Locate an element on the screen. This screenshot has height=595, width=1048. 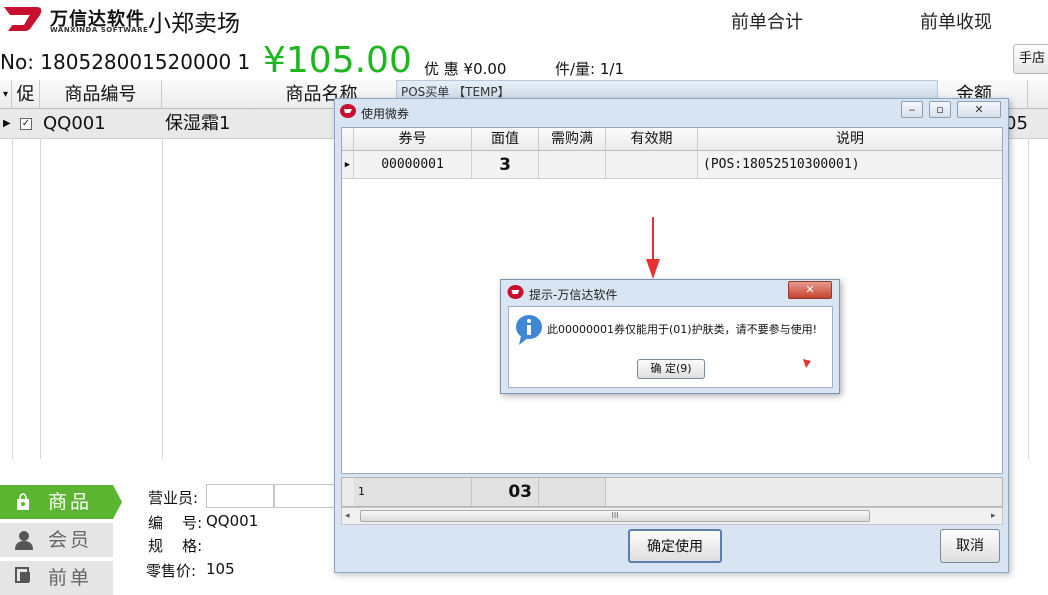
receipt-icon is located at coordinates (22, 575).